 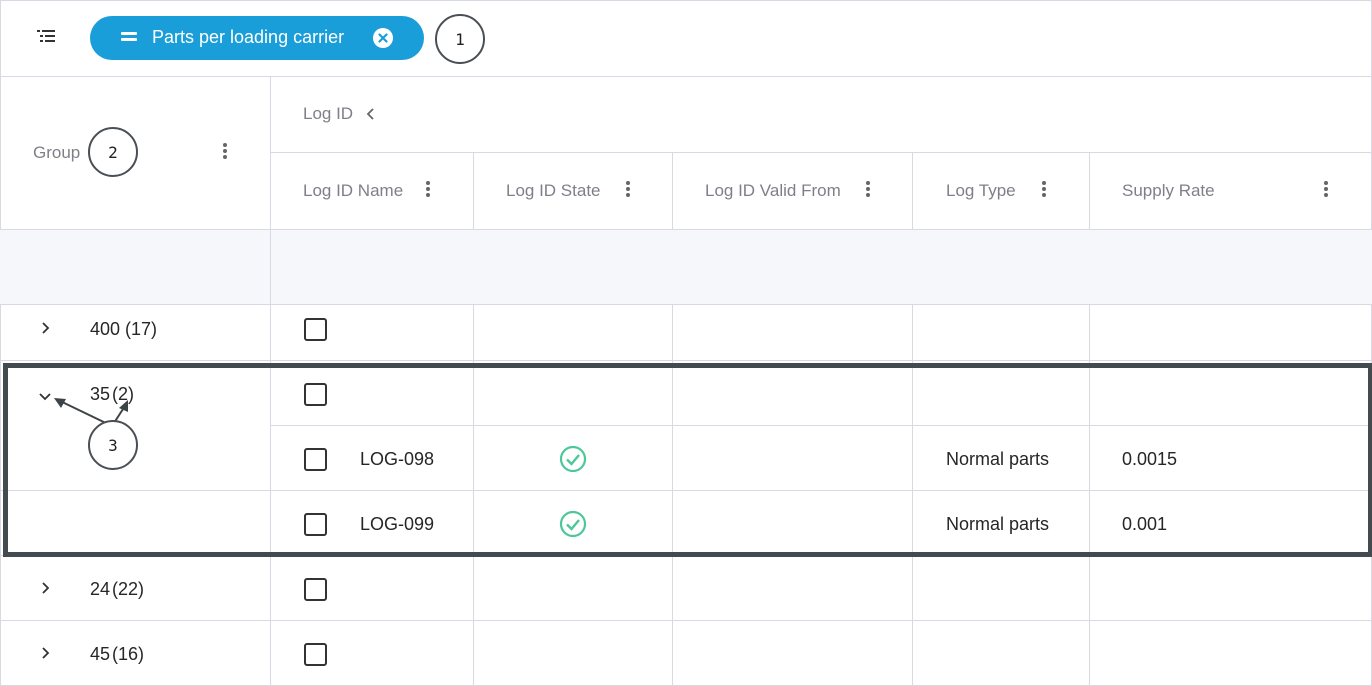 What do you see at coordinates (128, 589) in the screenshot?
I see `group-count: (22)` at bounding box center [128, 589].